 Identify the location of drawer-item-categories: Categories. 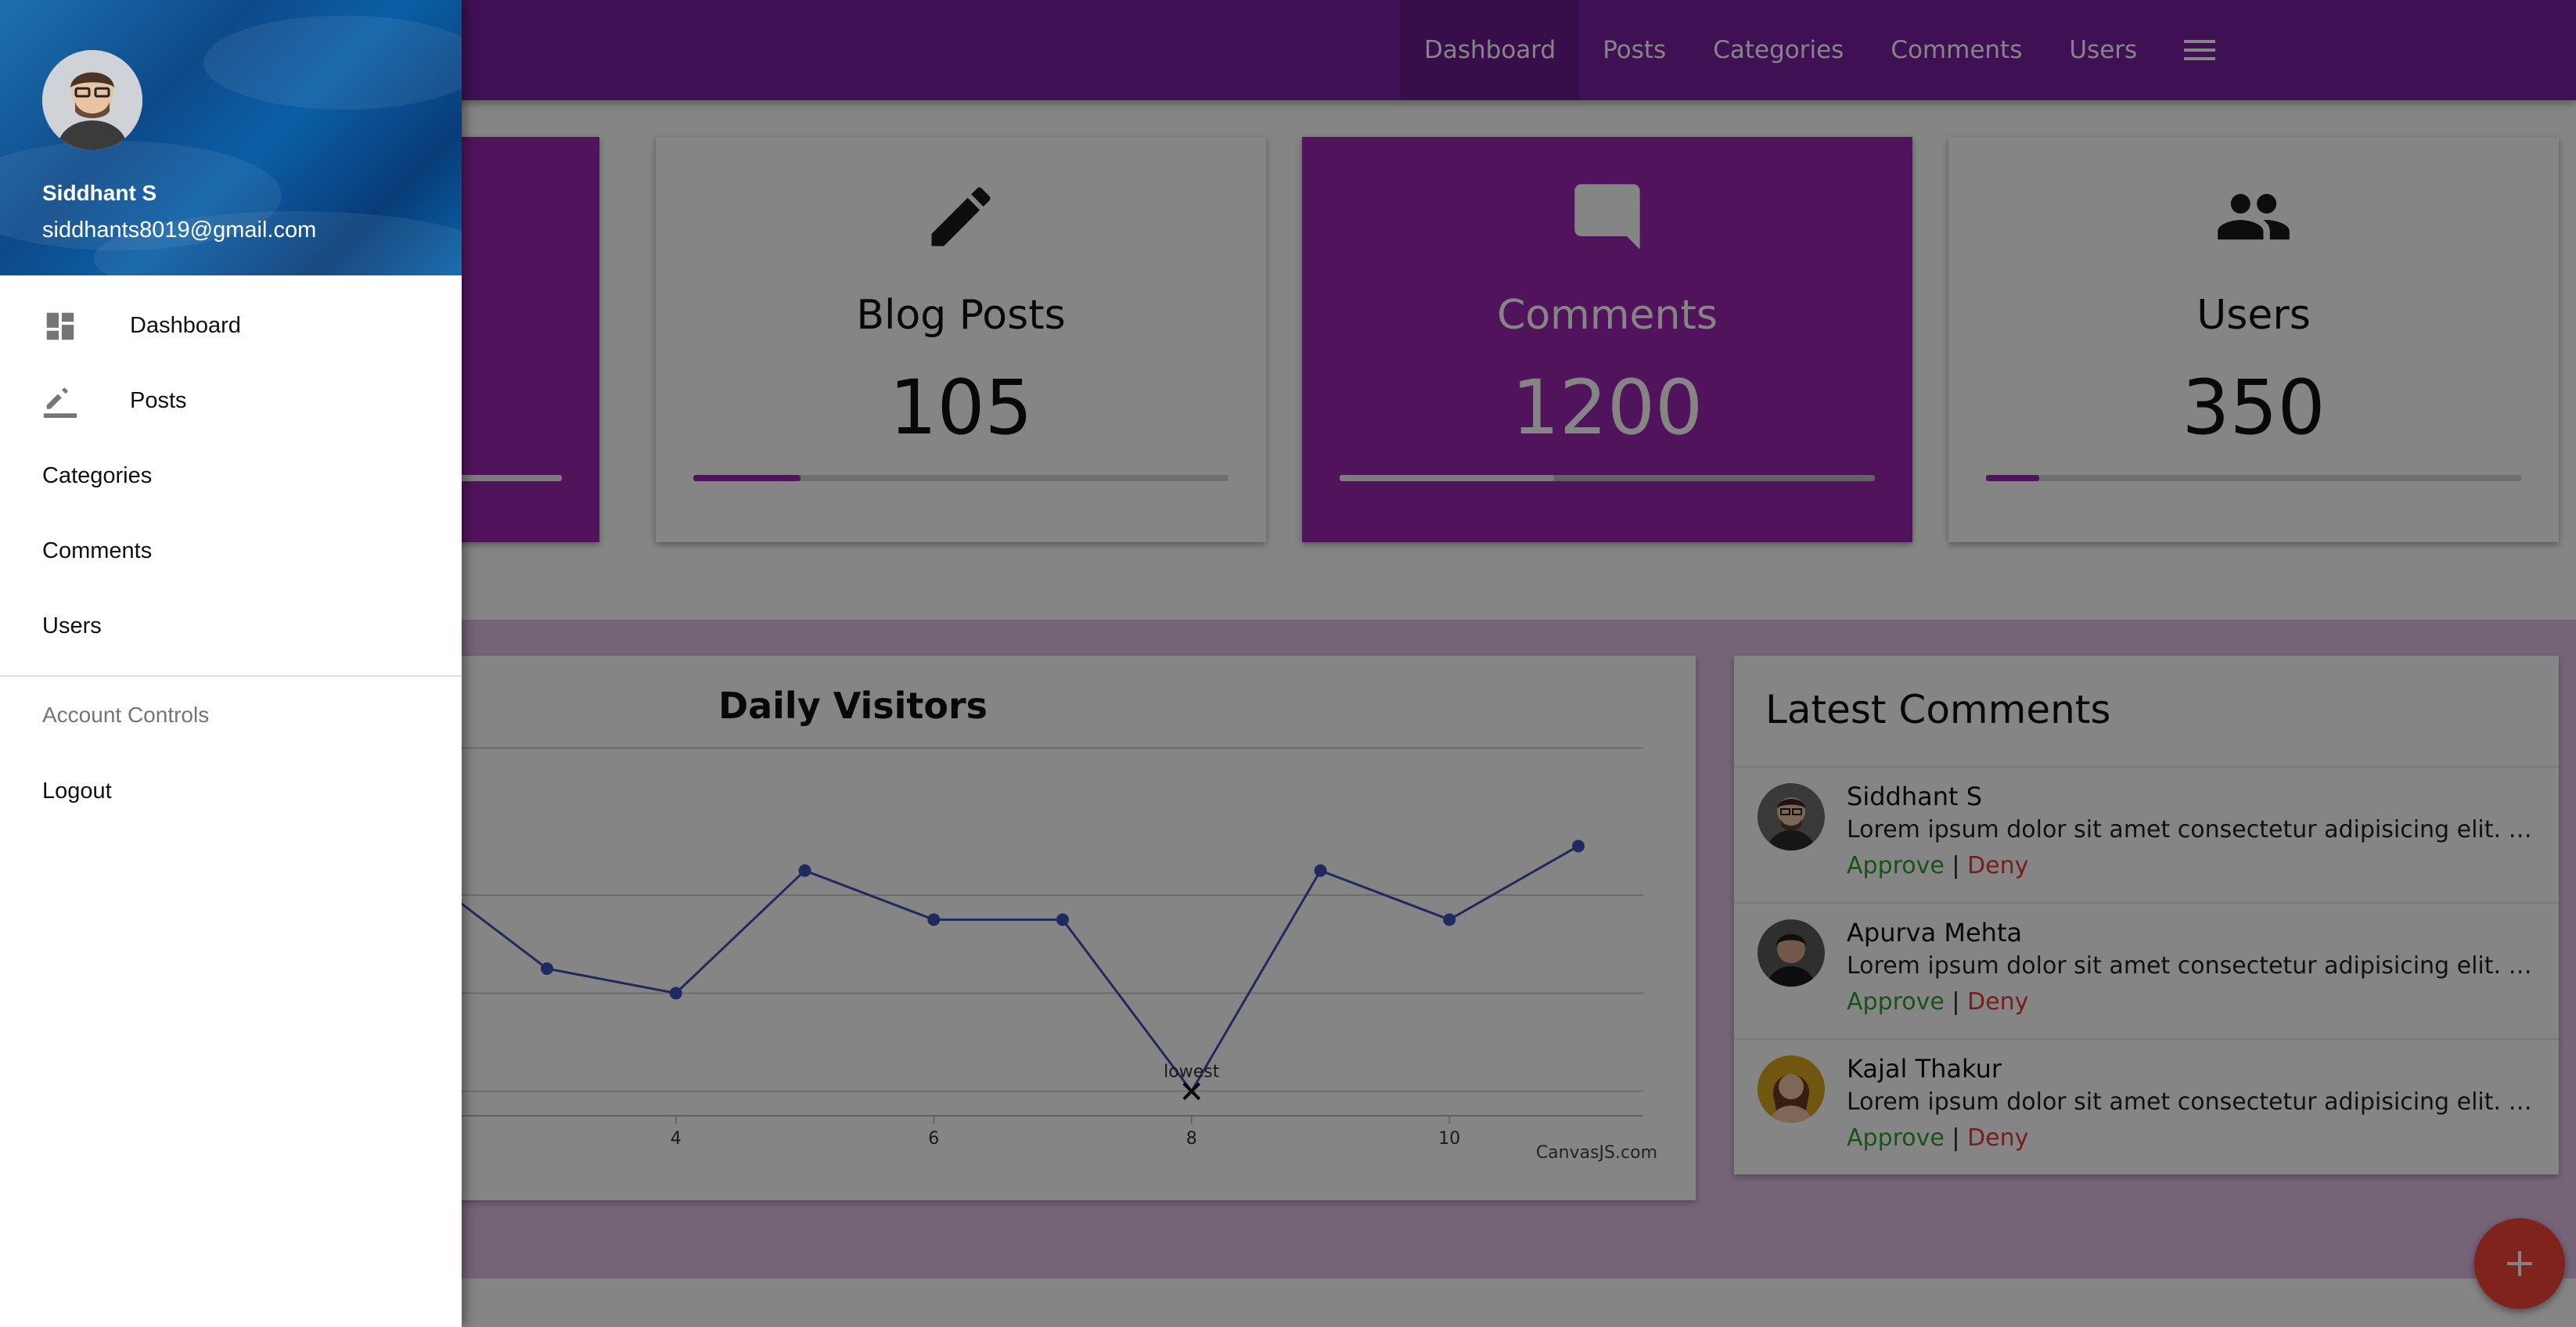
(231, 475).